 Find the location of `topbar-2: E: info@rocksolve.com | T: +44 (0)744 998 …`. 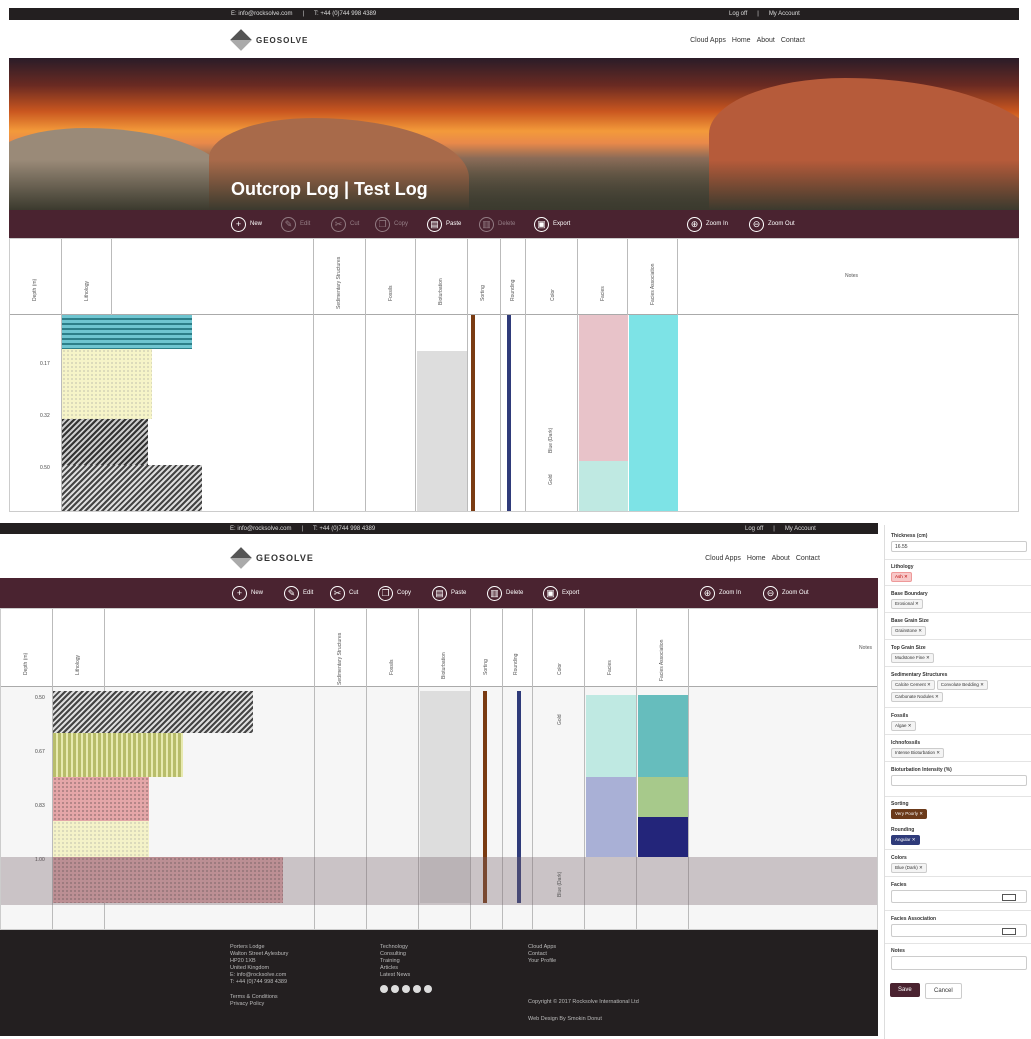

topbar-2: E: info@rocksolve.com | T: +44 (0)744 998 … is located at coordinates (439, 528).